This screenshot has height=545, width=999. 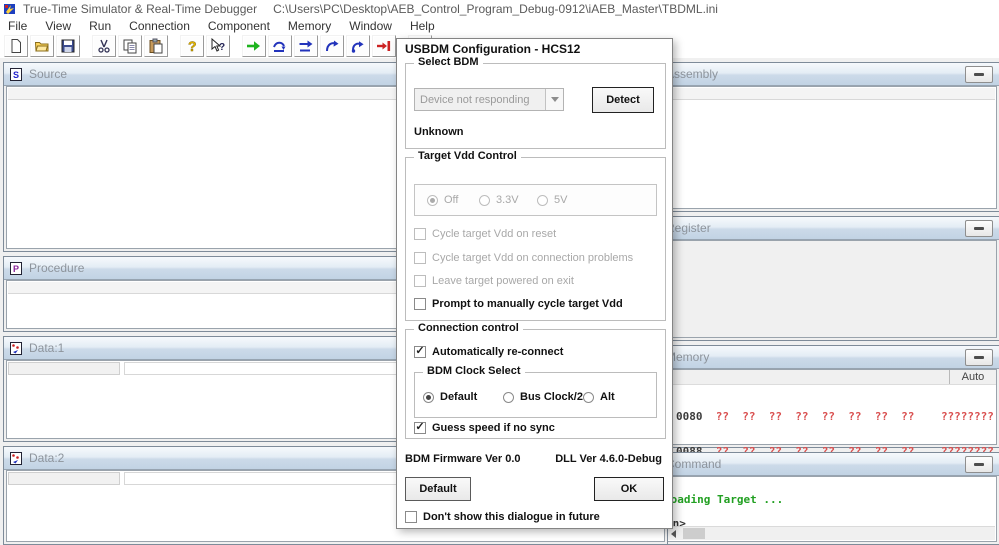 I want to click on help-icon: ?, so click(x=192, y=46).